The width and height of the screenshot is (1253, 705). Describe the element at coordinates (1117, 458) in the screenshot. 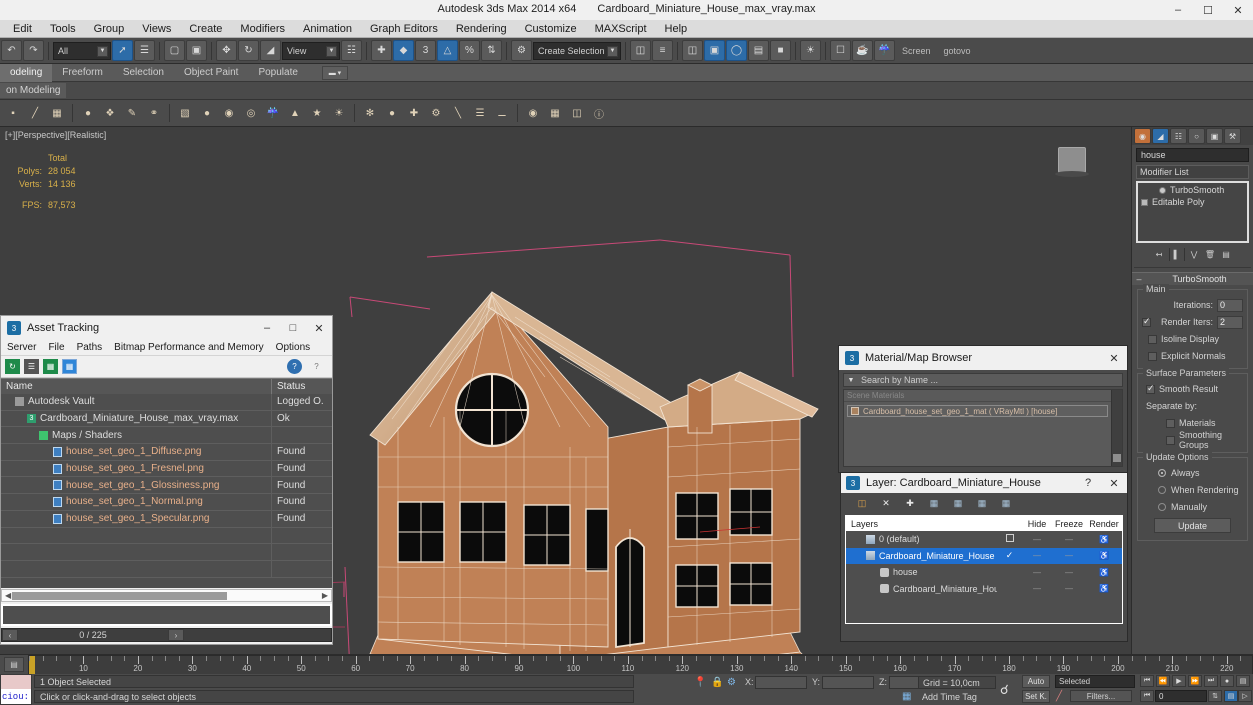

I see `scroll-thumb` at that location.